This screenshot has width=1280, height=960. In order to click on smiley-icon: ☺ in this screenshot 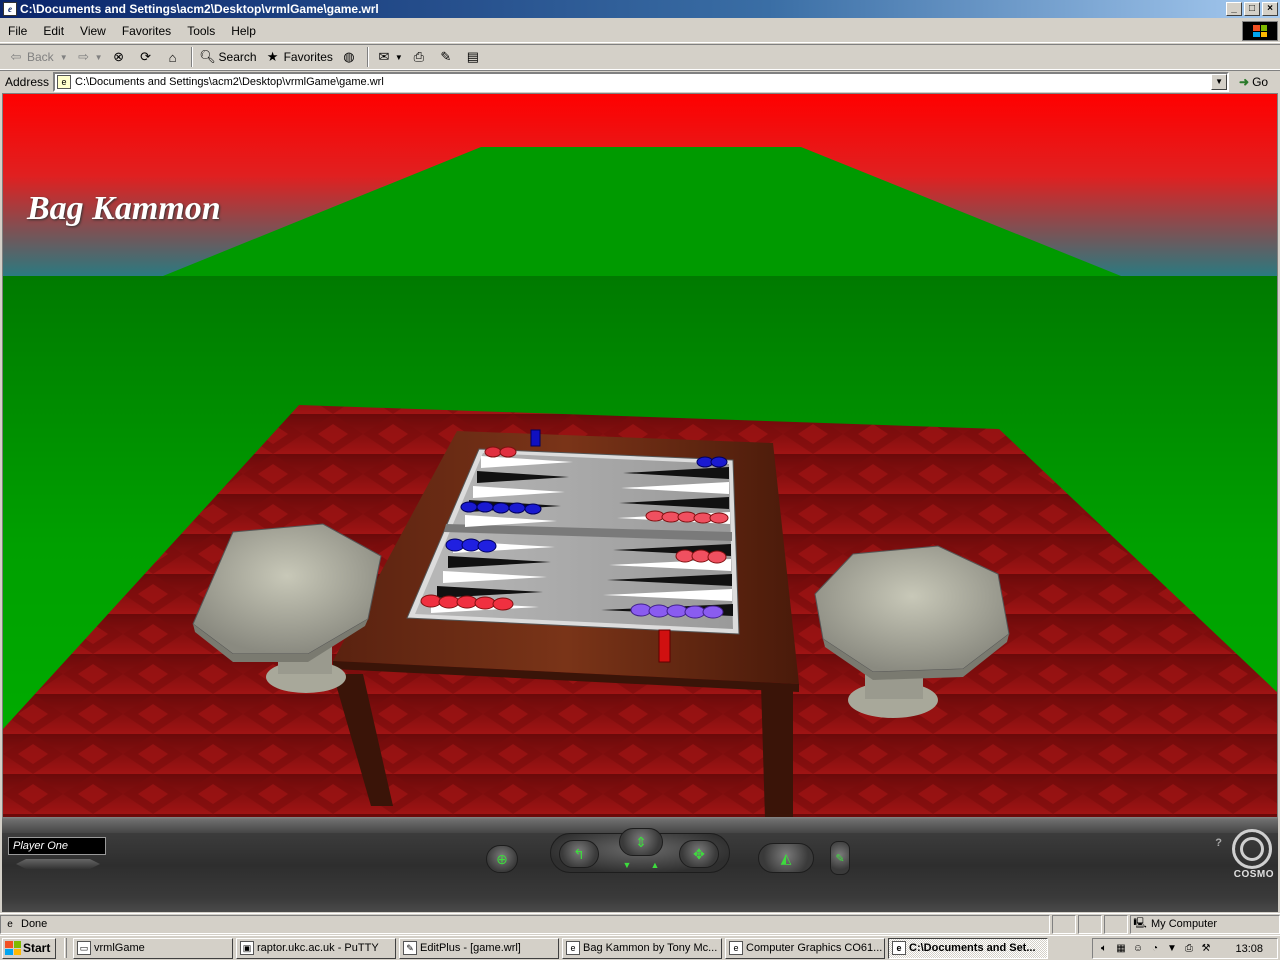, I will do `click(1138, 949)`.